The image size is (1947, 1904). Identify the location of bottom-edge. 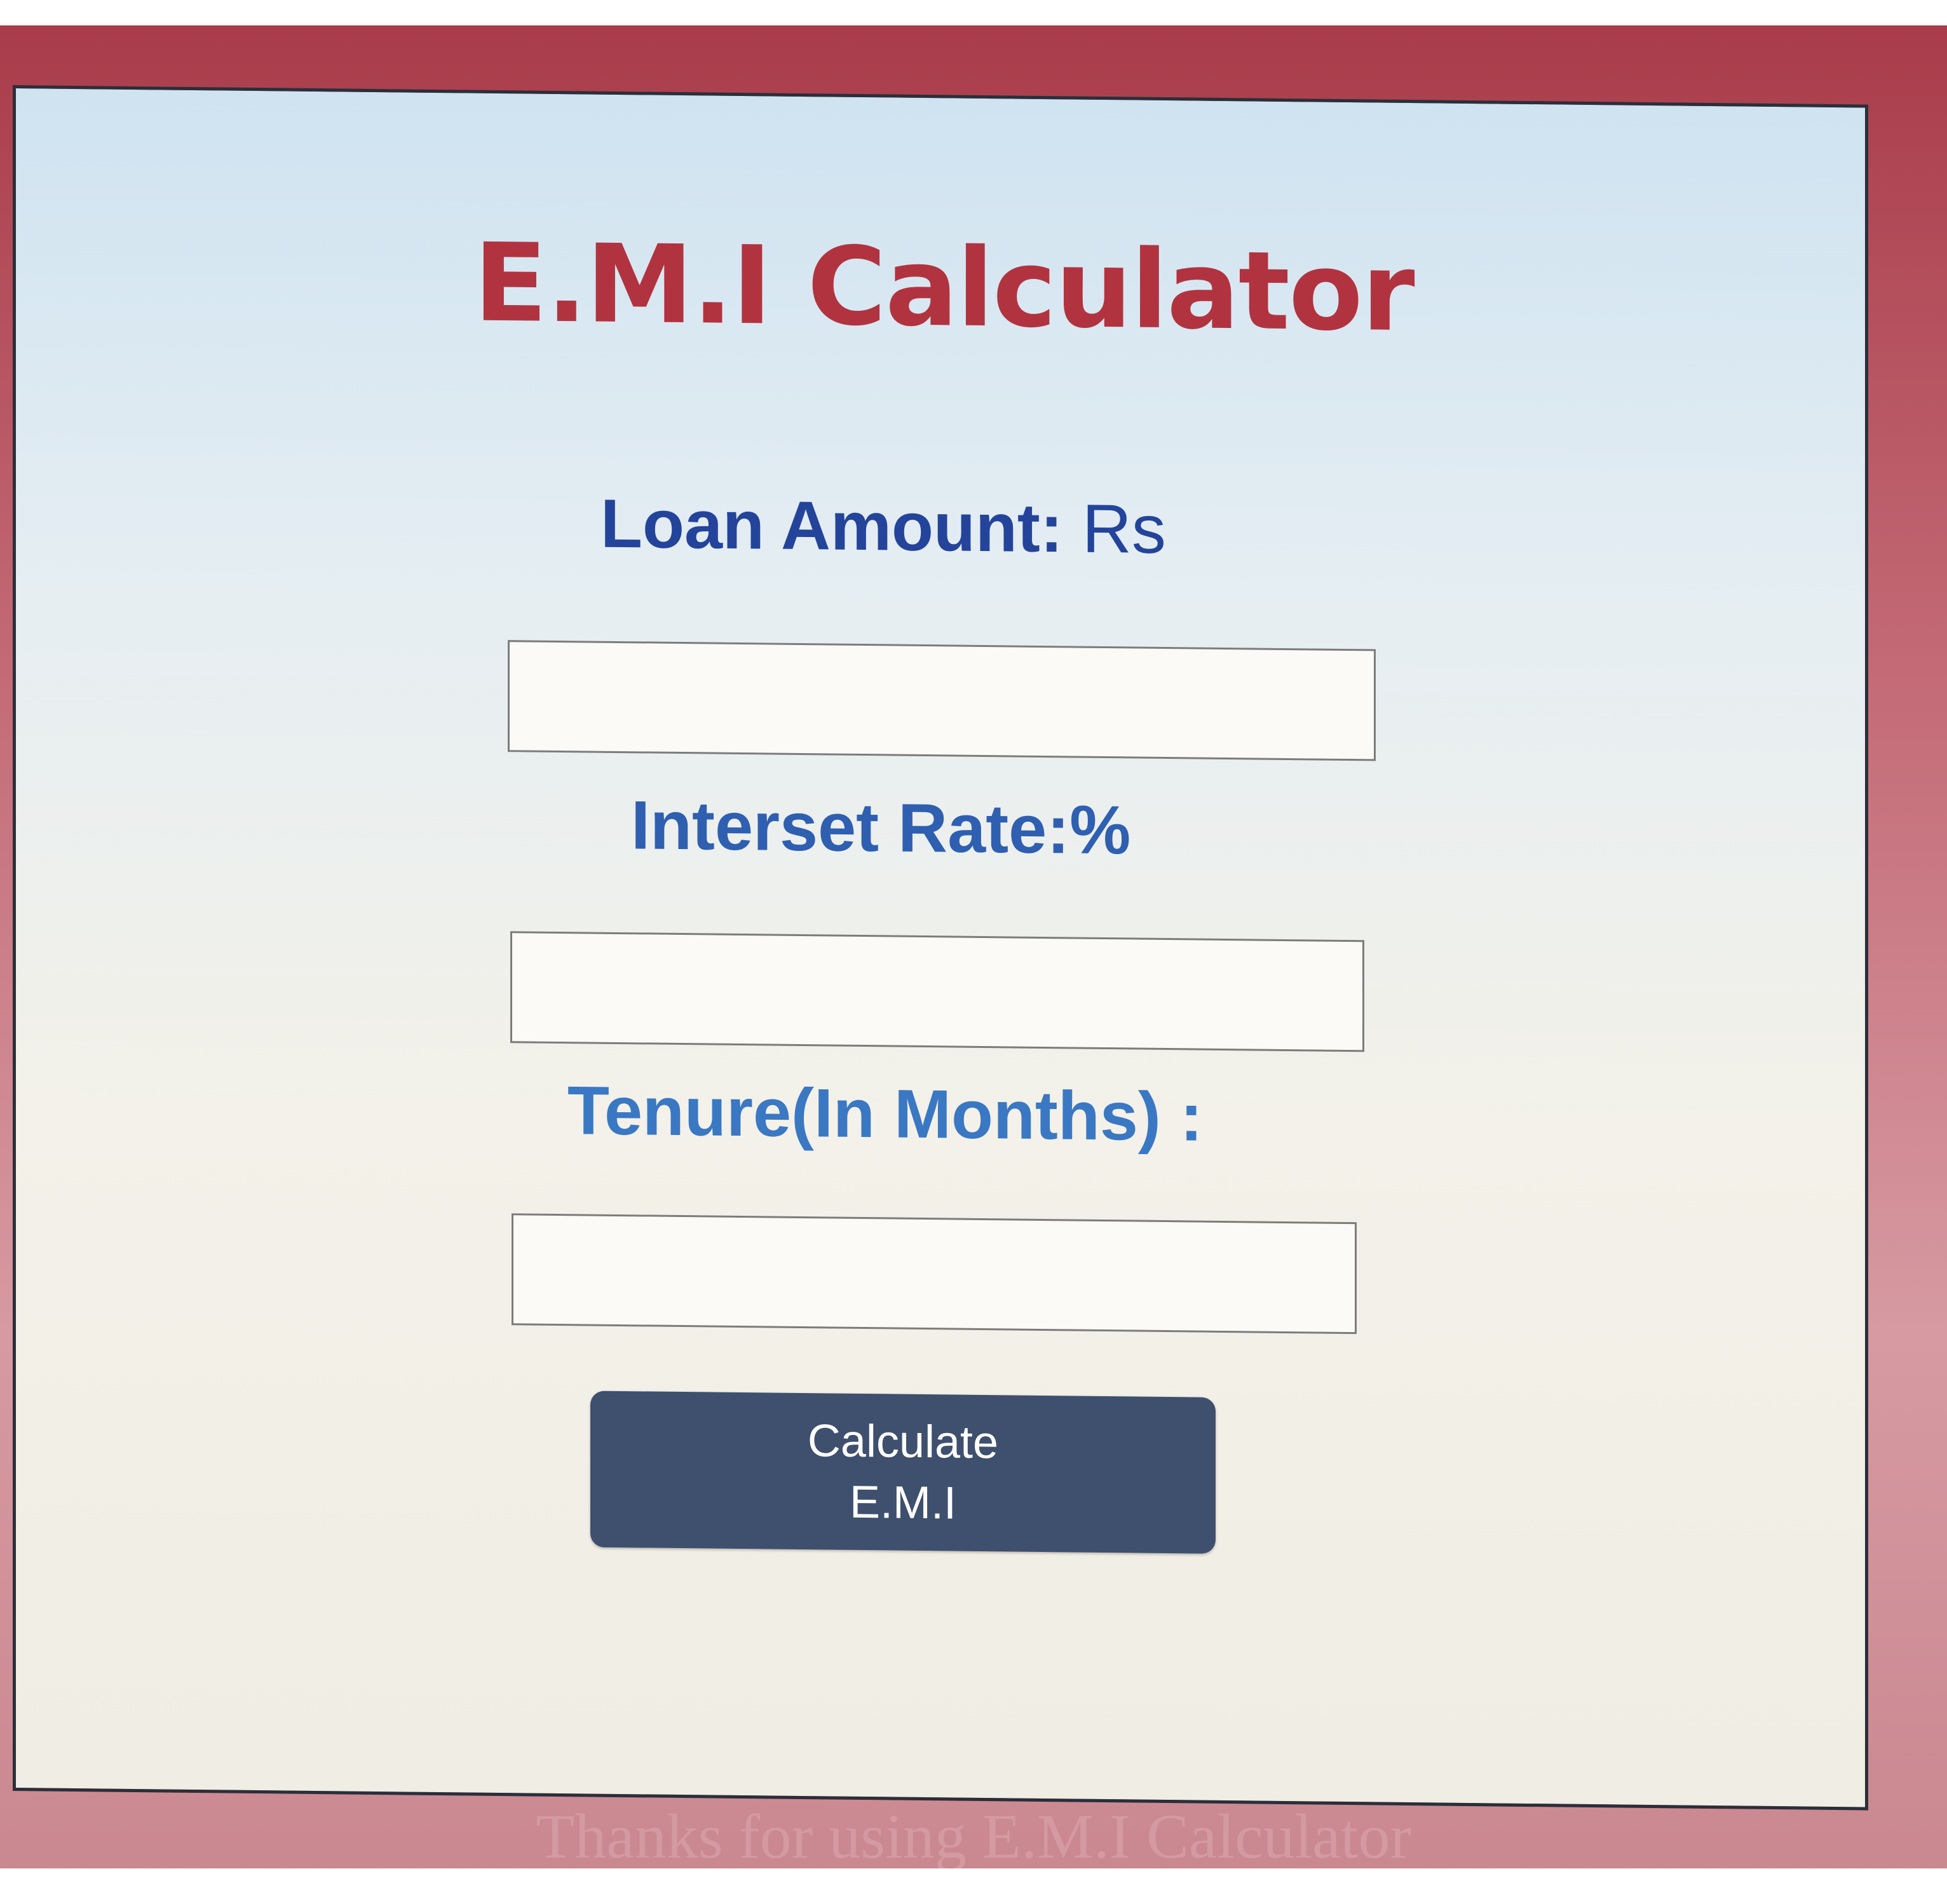
(974, 1886).